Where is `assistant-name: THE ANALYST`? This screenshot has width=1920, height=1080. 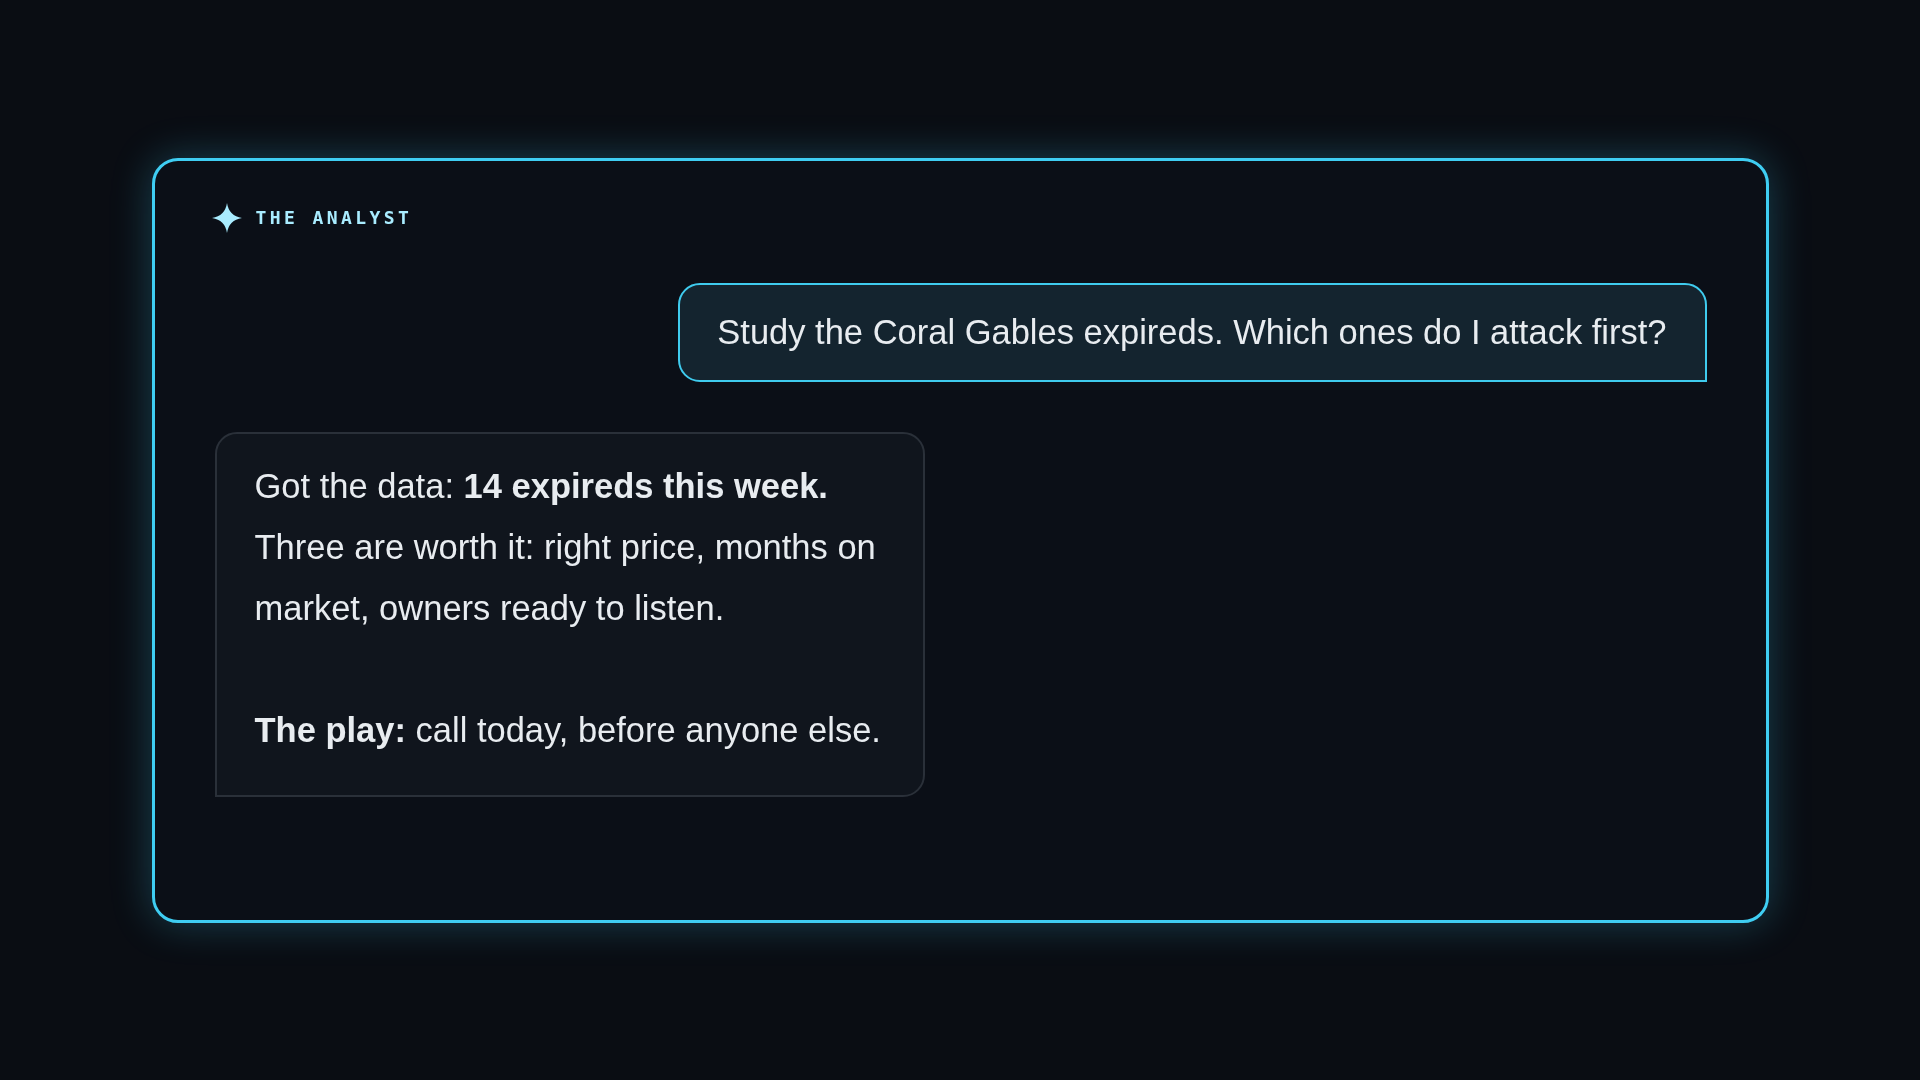
assistant-name: THE ANALYST is located at coordinates (334, 218).